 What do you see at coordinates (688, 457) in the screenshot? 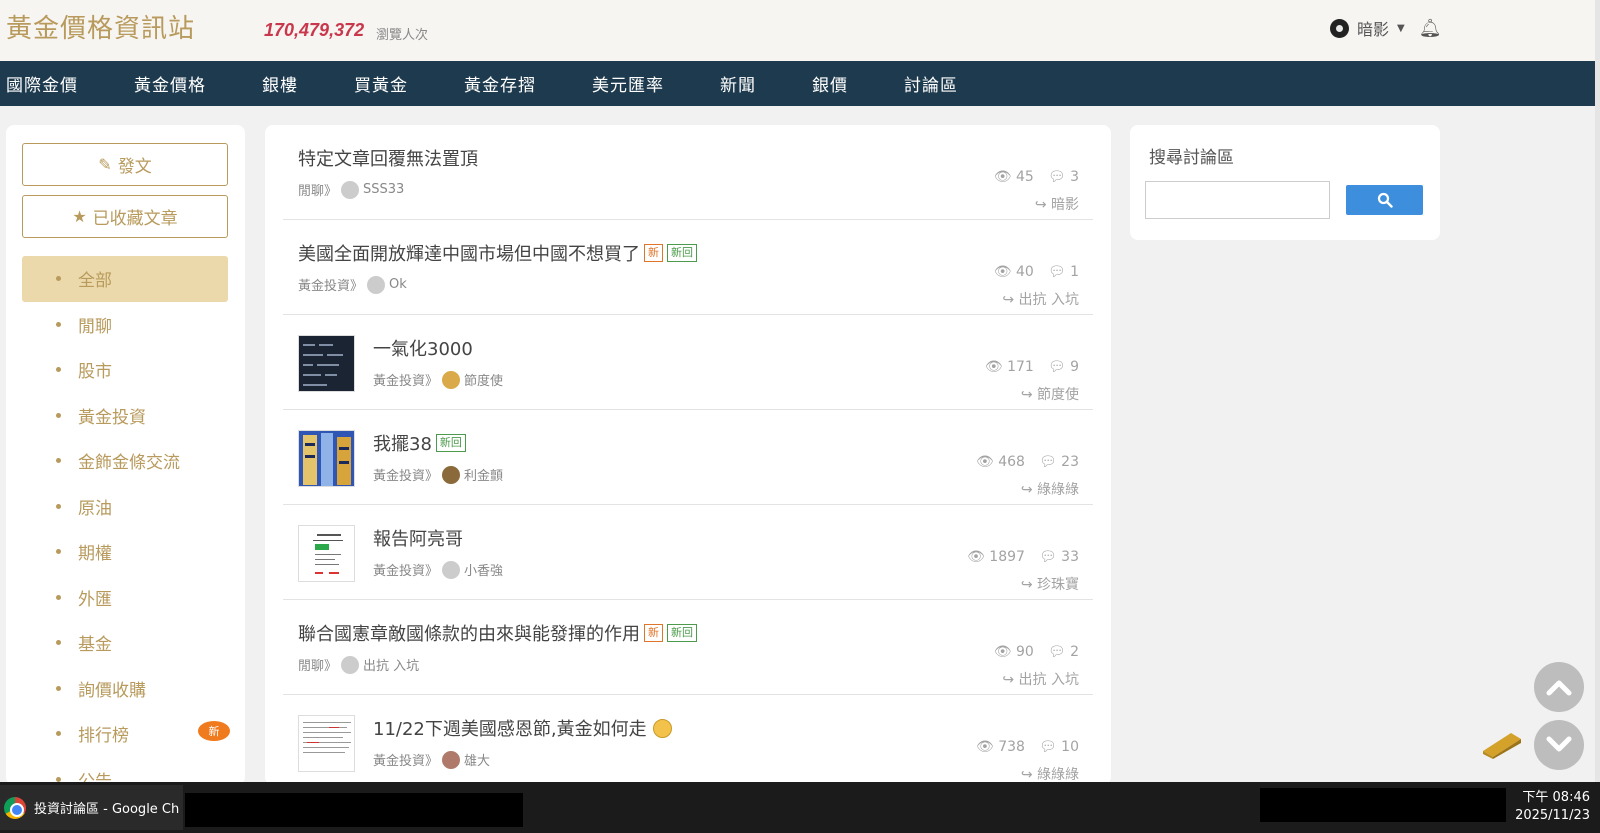
I see `post-row: 我擺38 新回 黃金投資》 利金顫 👁︎ 468 💬︎ 23 ↪ 綠綠綠` at bounding box center [688, 457].